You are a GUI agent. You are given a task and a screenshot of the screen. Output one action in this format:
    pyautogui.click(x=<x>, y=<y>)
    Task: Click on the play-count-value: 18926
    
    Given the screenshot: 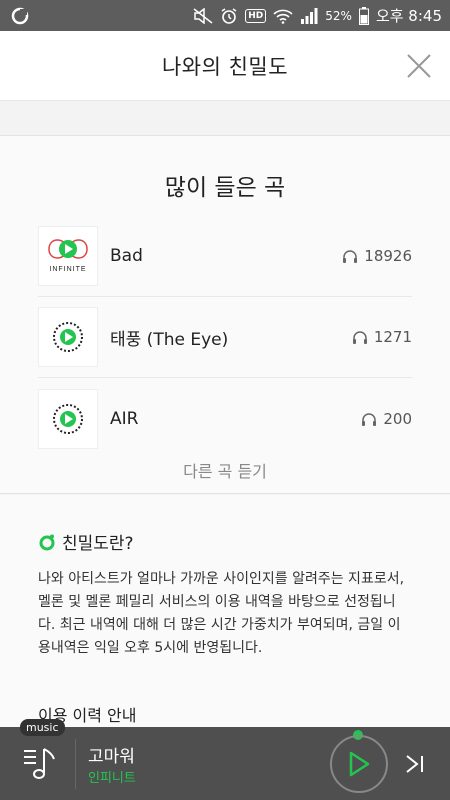 What is the action you would take?
    pyautogui.click(x=388, y=256)
    